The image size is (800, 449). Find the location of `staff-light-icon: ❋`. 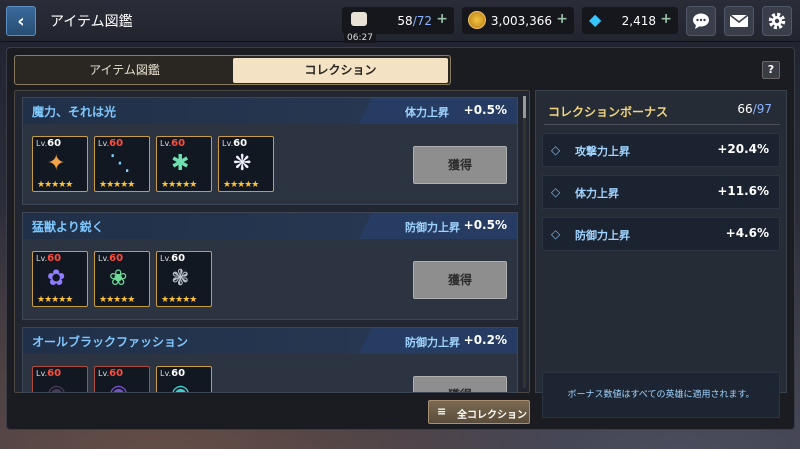

staff-light-icon: ❋ is located at coordinates (242, 163).